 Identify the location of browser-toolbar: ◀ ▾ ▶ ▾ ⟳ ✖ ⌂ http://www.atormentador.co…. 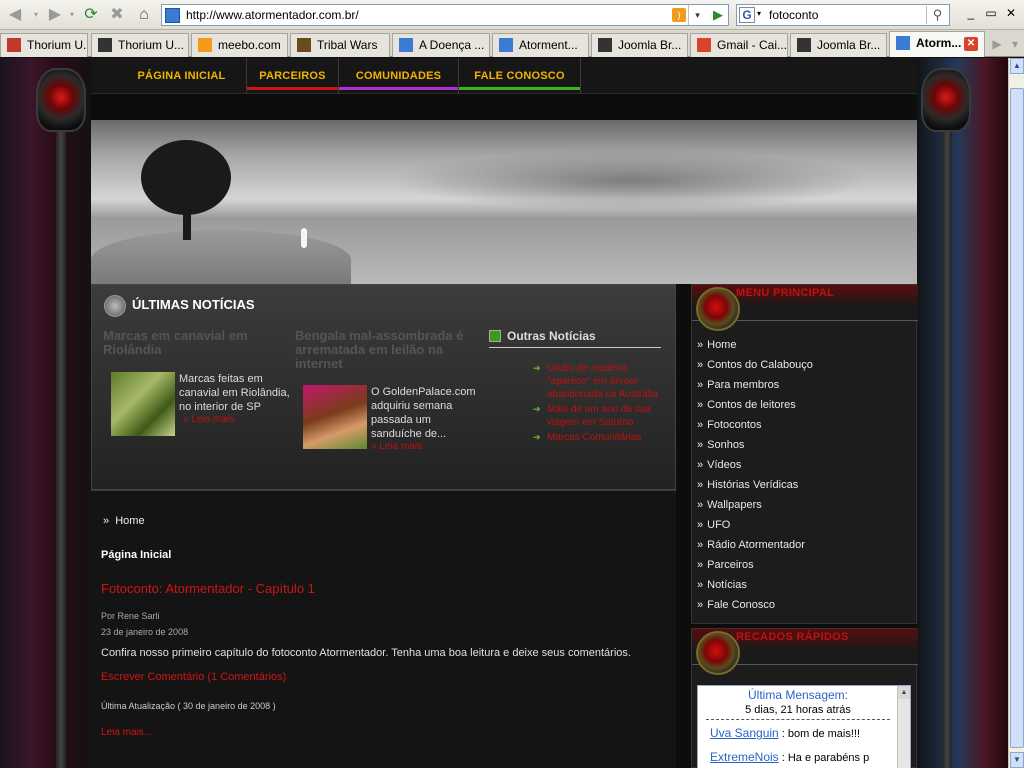
(512, 15).